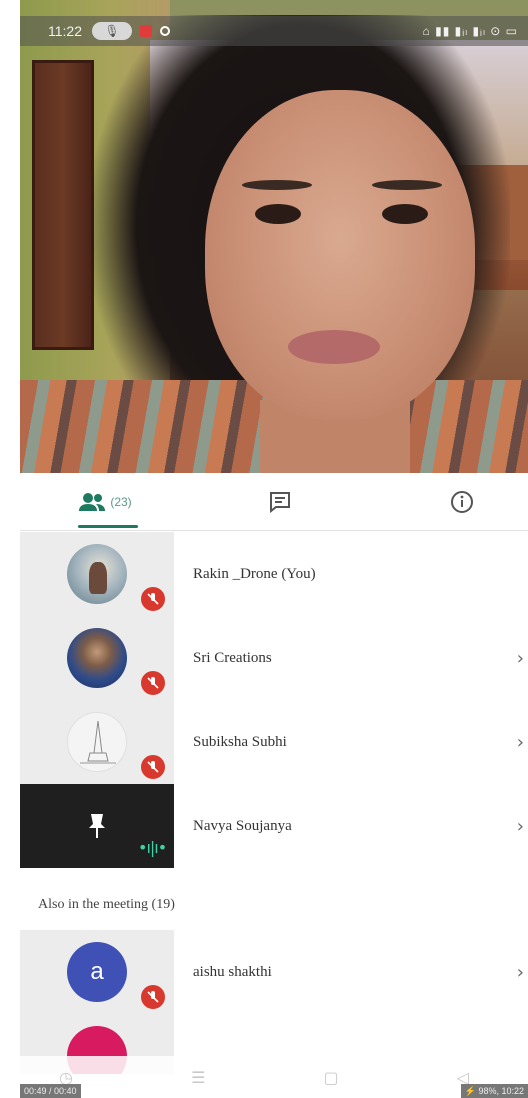  What do you see at coordinates (232, 971) in the screenshot?
I see `participant-name: aishu shakthi` at bounding box center [232, 971].